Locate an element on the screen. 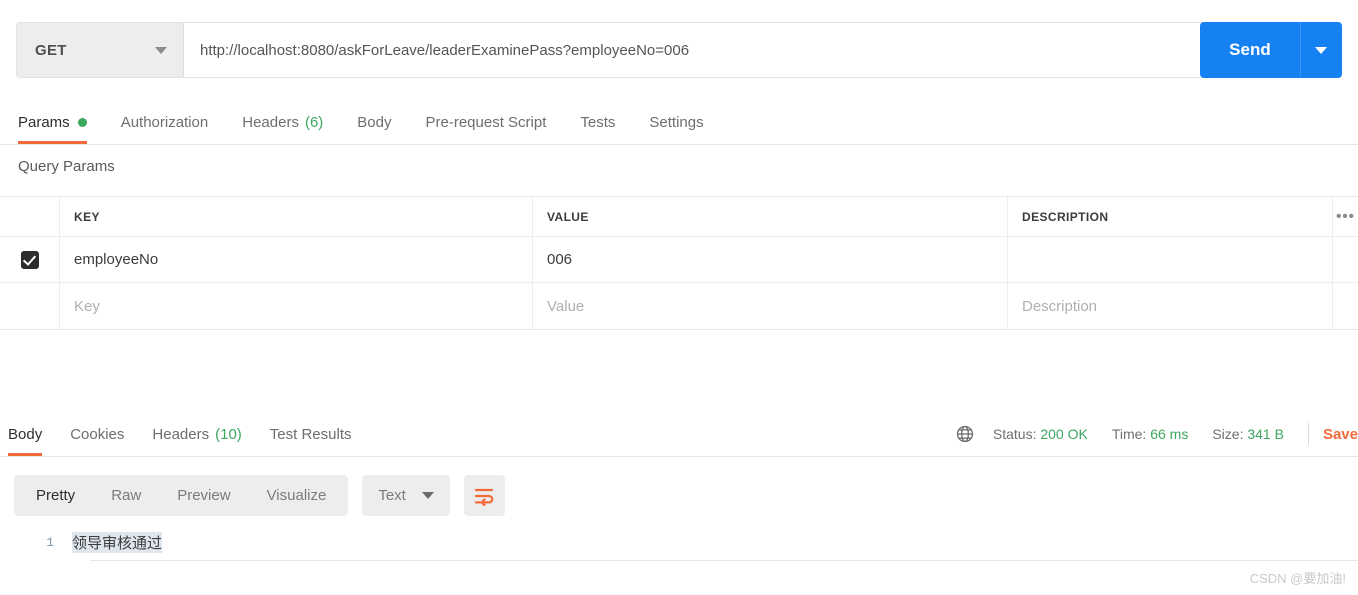 The width and height of the screenshot is (1358, 595). body-format-select: Text is located at coordinates (406, 495).